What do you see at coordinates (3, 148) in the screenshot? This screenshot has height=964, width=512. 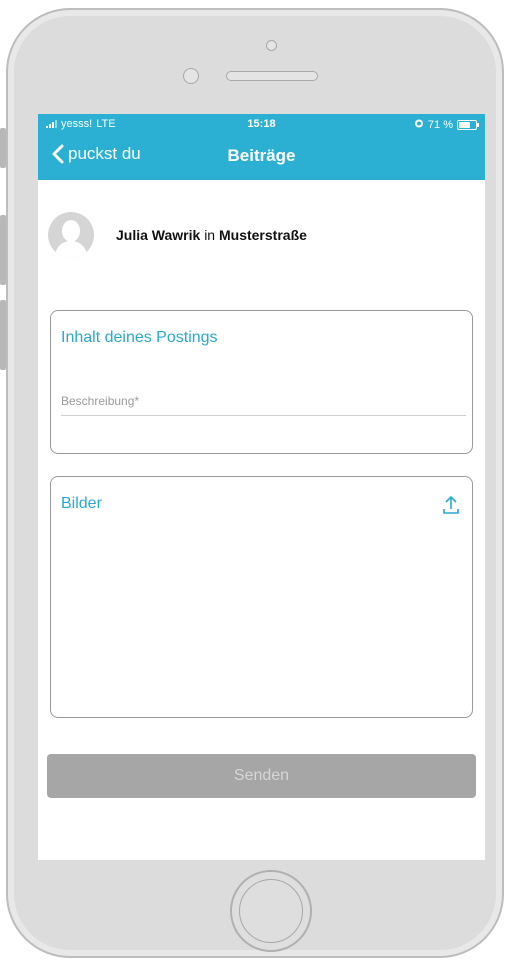 I see `mute-switch` at bounding box center [3, 148].